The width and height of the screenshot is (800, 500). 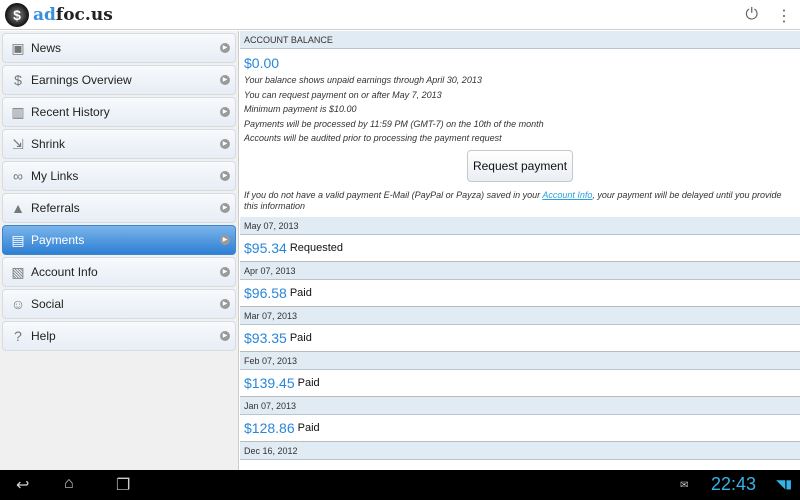 I want to click on payment-row: $128.86 Paid, so click(x=520, y=428).